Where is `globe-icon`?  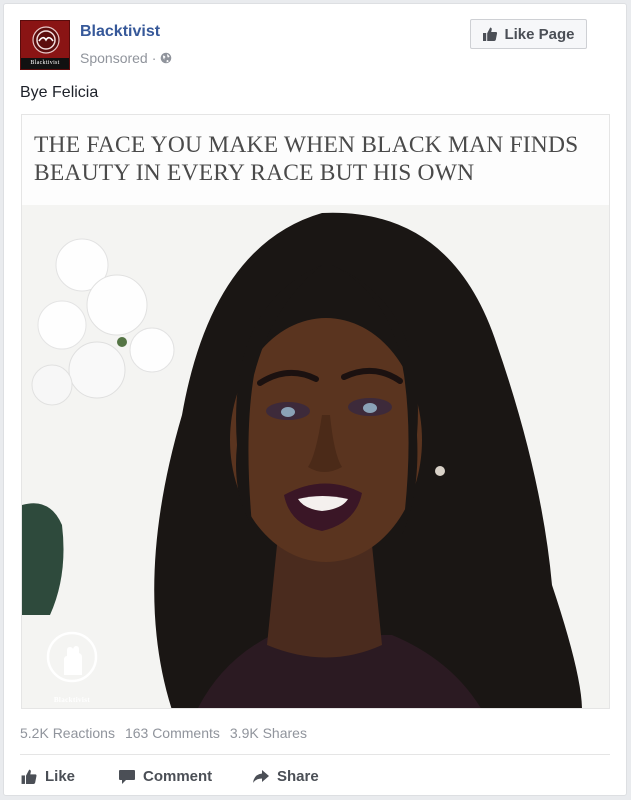
globe-icon is located at coordinates (166, 58).